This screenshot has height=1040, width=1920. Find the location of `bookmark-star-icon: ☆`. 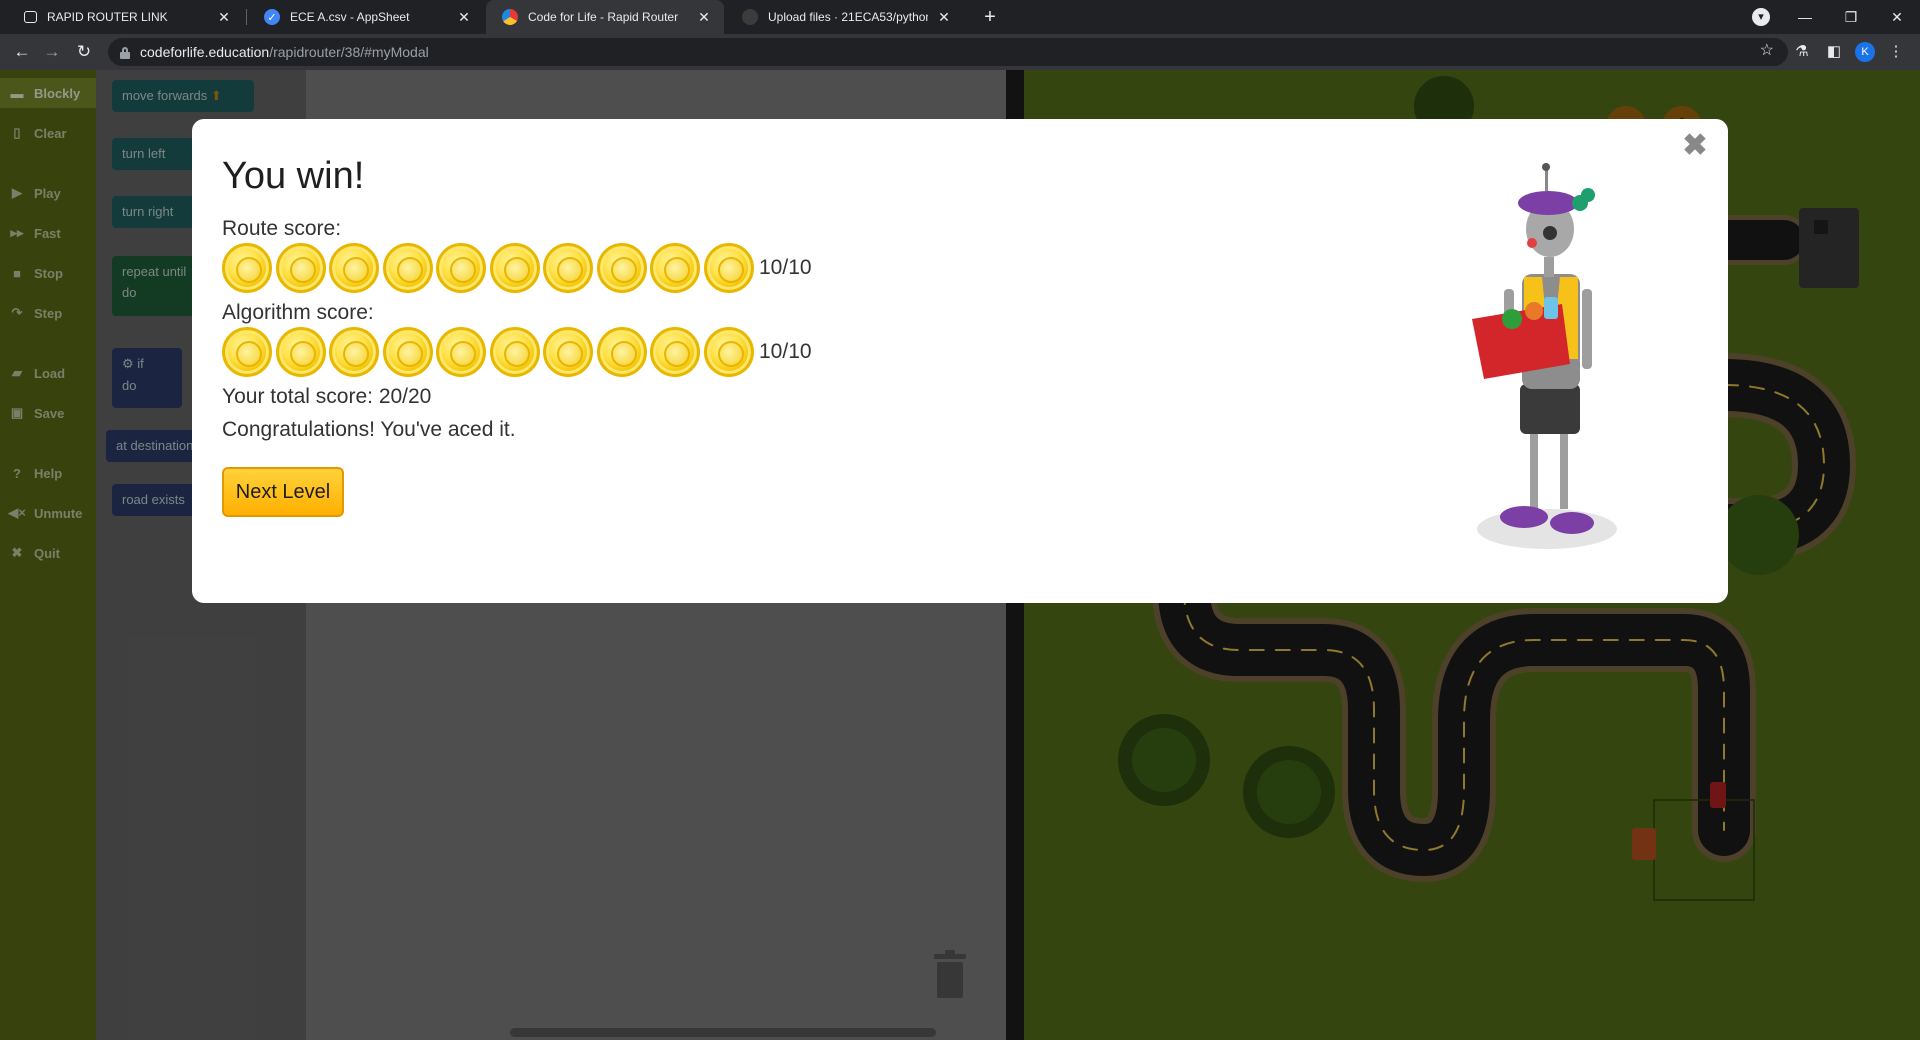

bookmark-star-icon: ☆ is located at coordinates (1767, 50).